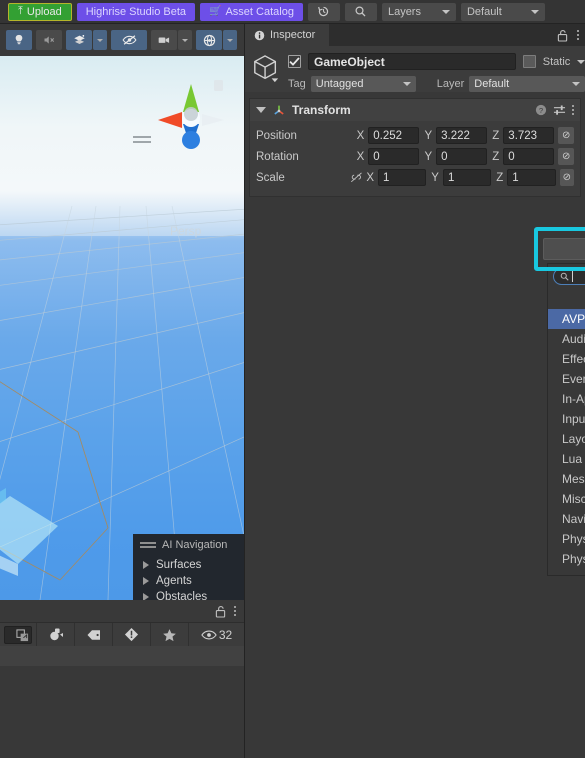 This screenshot has width=585, height=758. Describe the element at coordinates (566, 156) in the screenshot. I see `rotation-reset-button: ⊘` at that location.